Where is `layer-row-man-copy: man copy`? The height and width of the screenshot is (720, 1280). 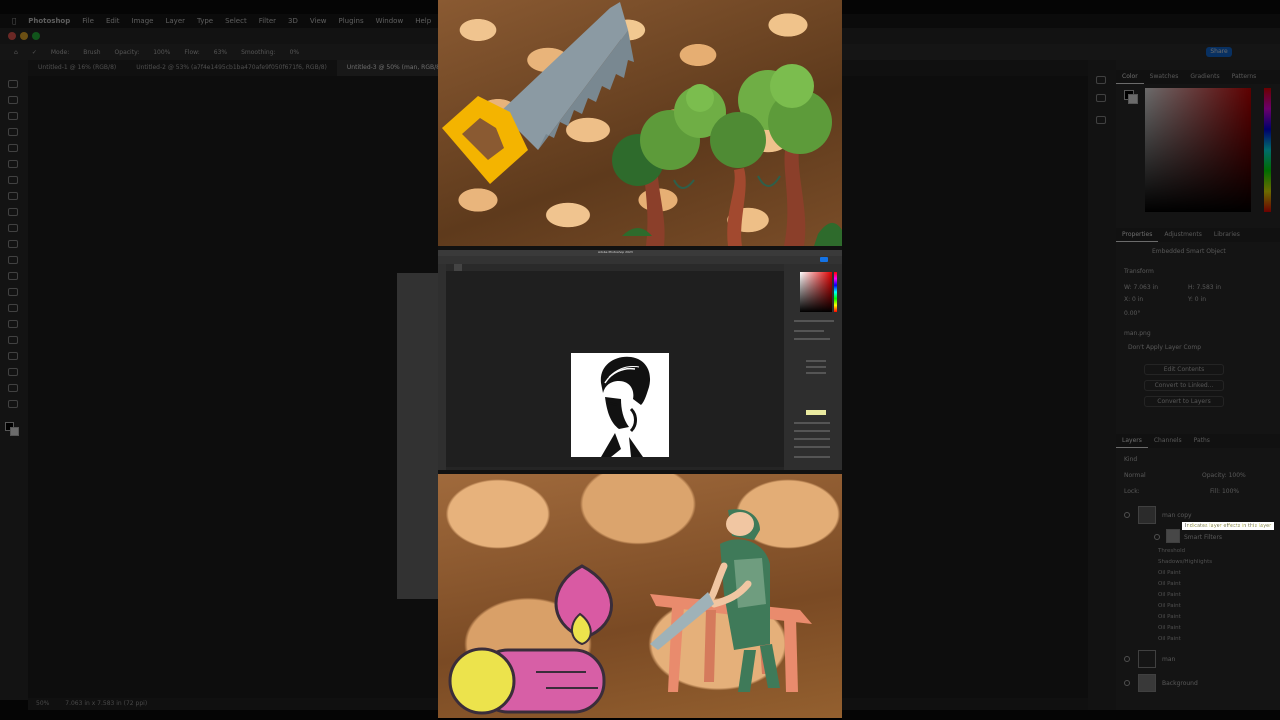 layer-row-man-copy: man copy is located at coordinates (1198, 515).